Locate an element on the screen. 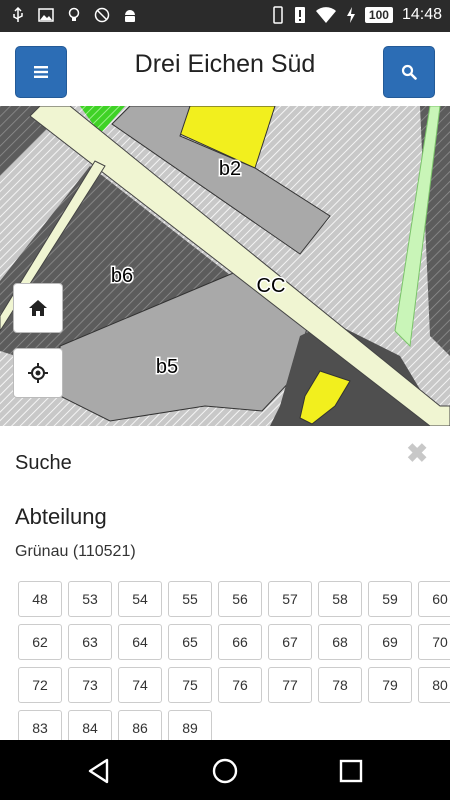 The width and height of the screenshot is (450, 800). vibrate-icon is located at coordinates (278, 15).